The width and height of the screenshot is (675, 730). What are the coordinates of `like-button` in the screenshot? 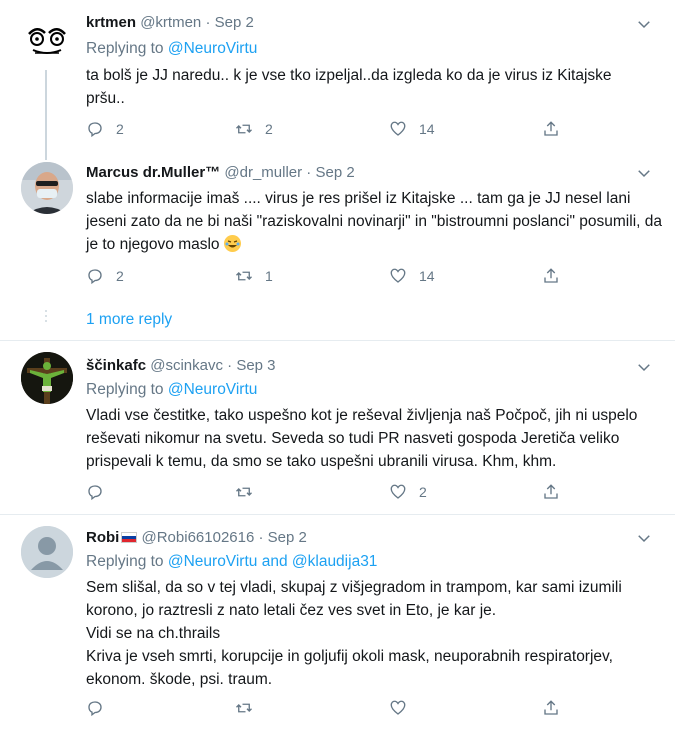 It's located at (404, 708).